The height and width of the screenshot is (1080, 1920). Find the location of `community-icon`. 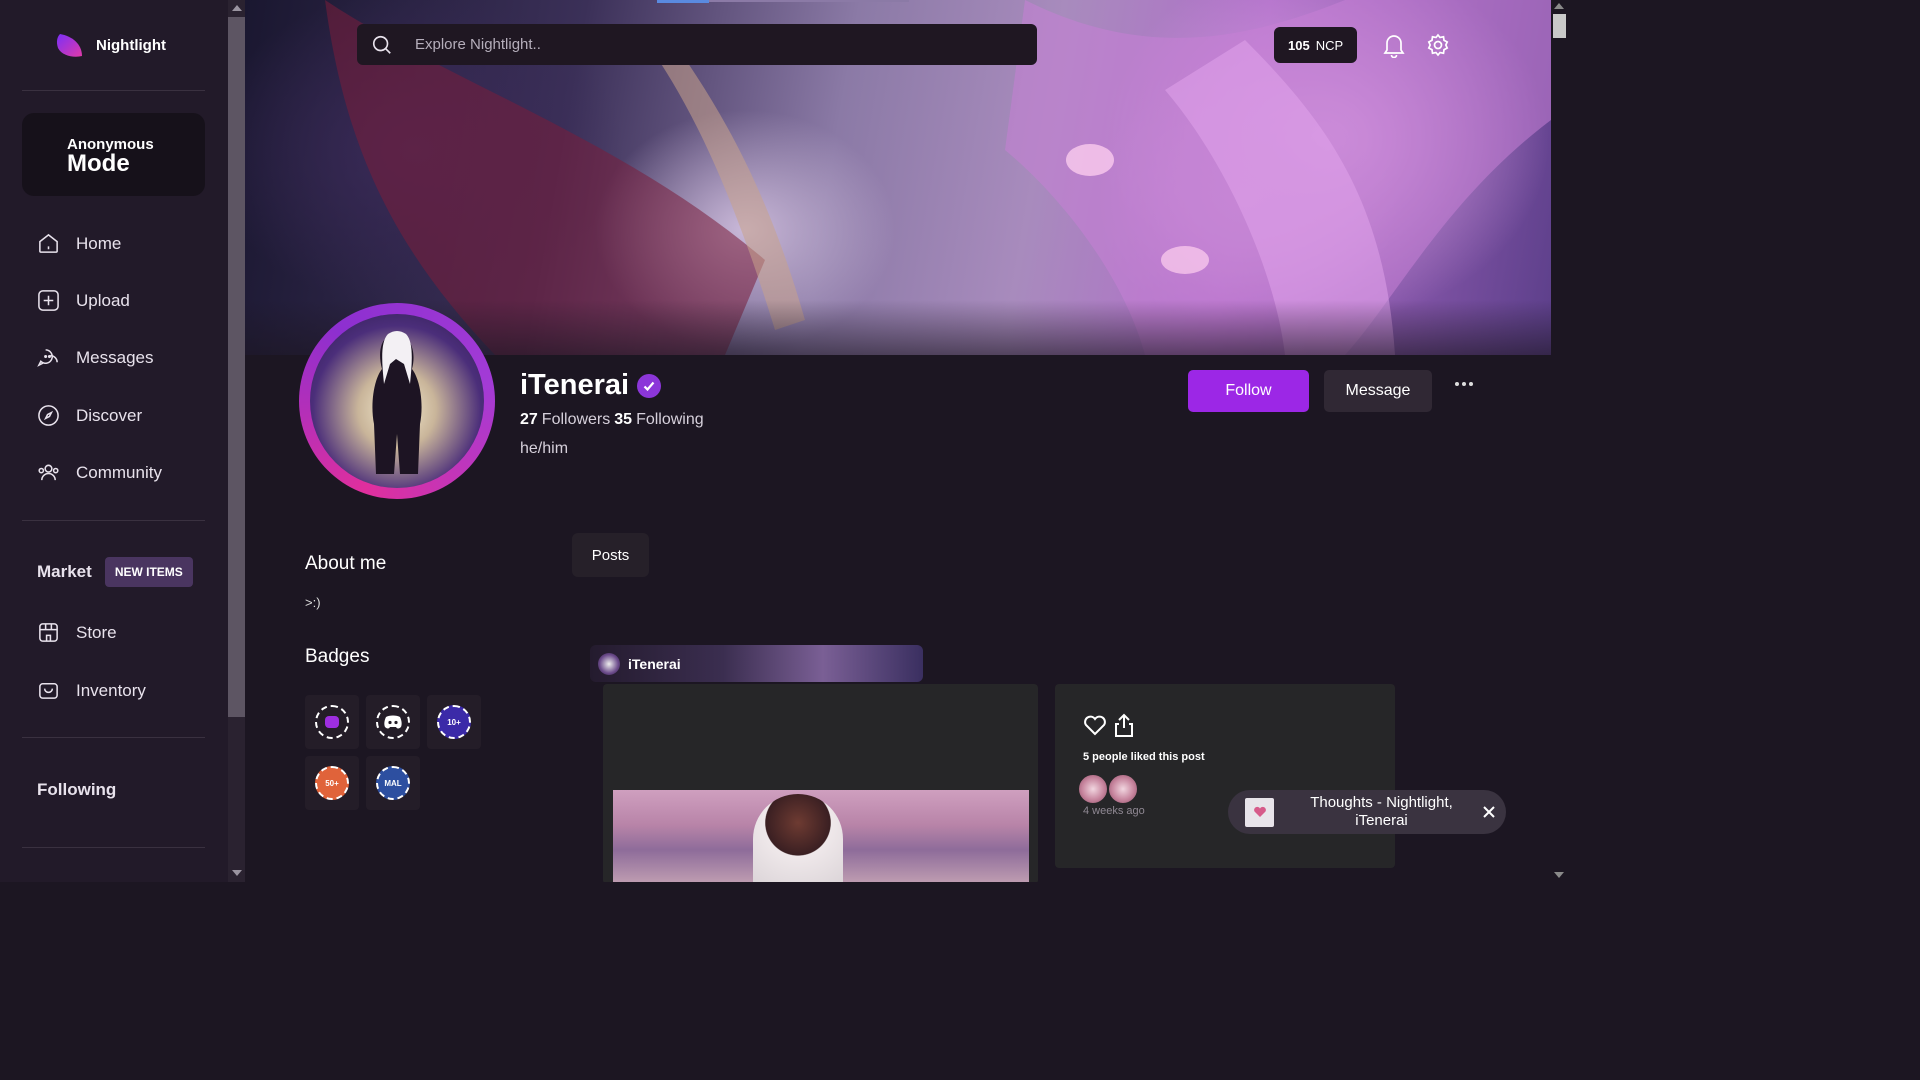

community-icon is located at coordinates (48, 472).